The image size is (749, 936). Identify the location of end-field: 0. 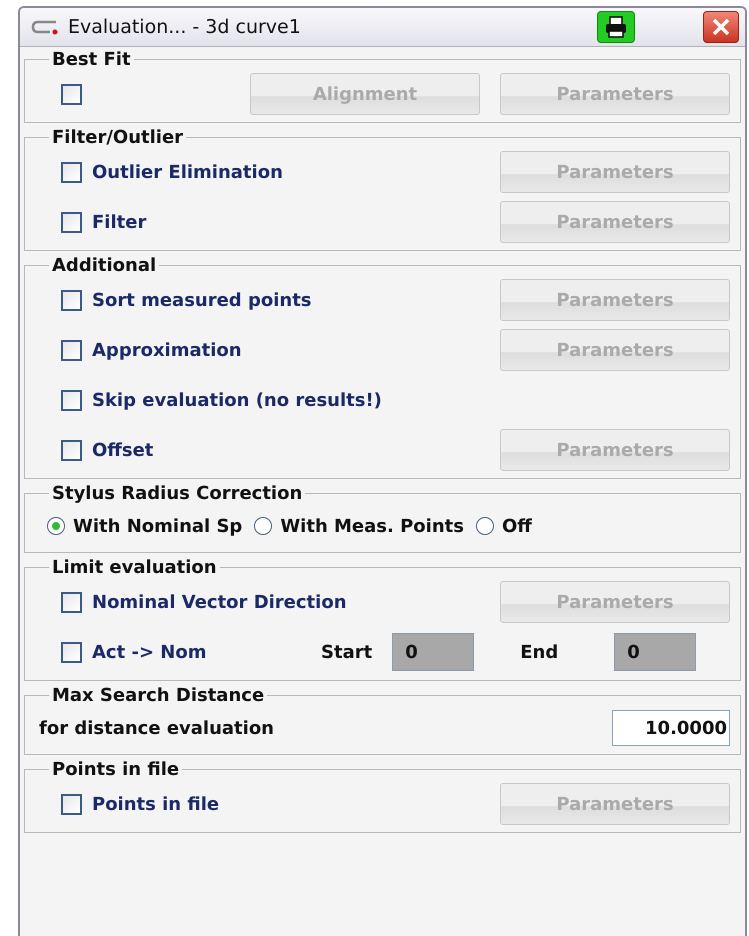
(655, 652).